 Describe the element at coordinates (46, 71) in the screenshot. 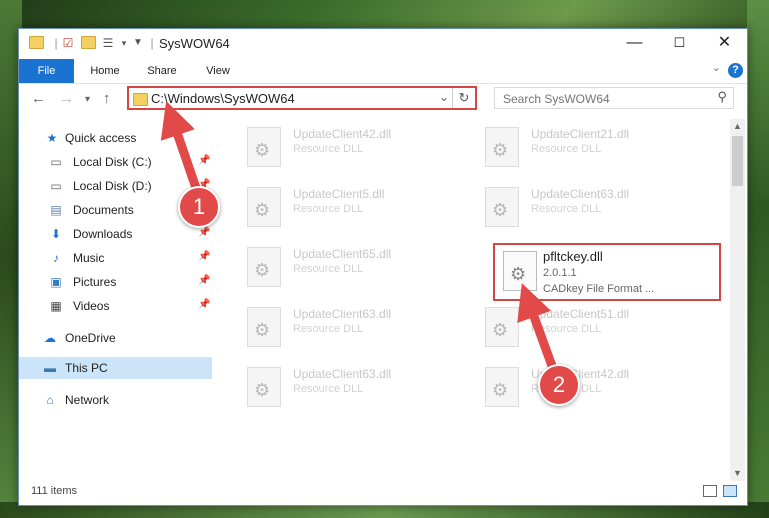

I see `tab-file: File` at that location.